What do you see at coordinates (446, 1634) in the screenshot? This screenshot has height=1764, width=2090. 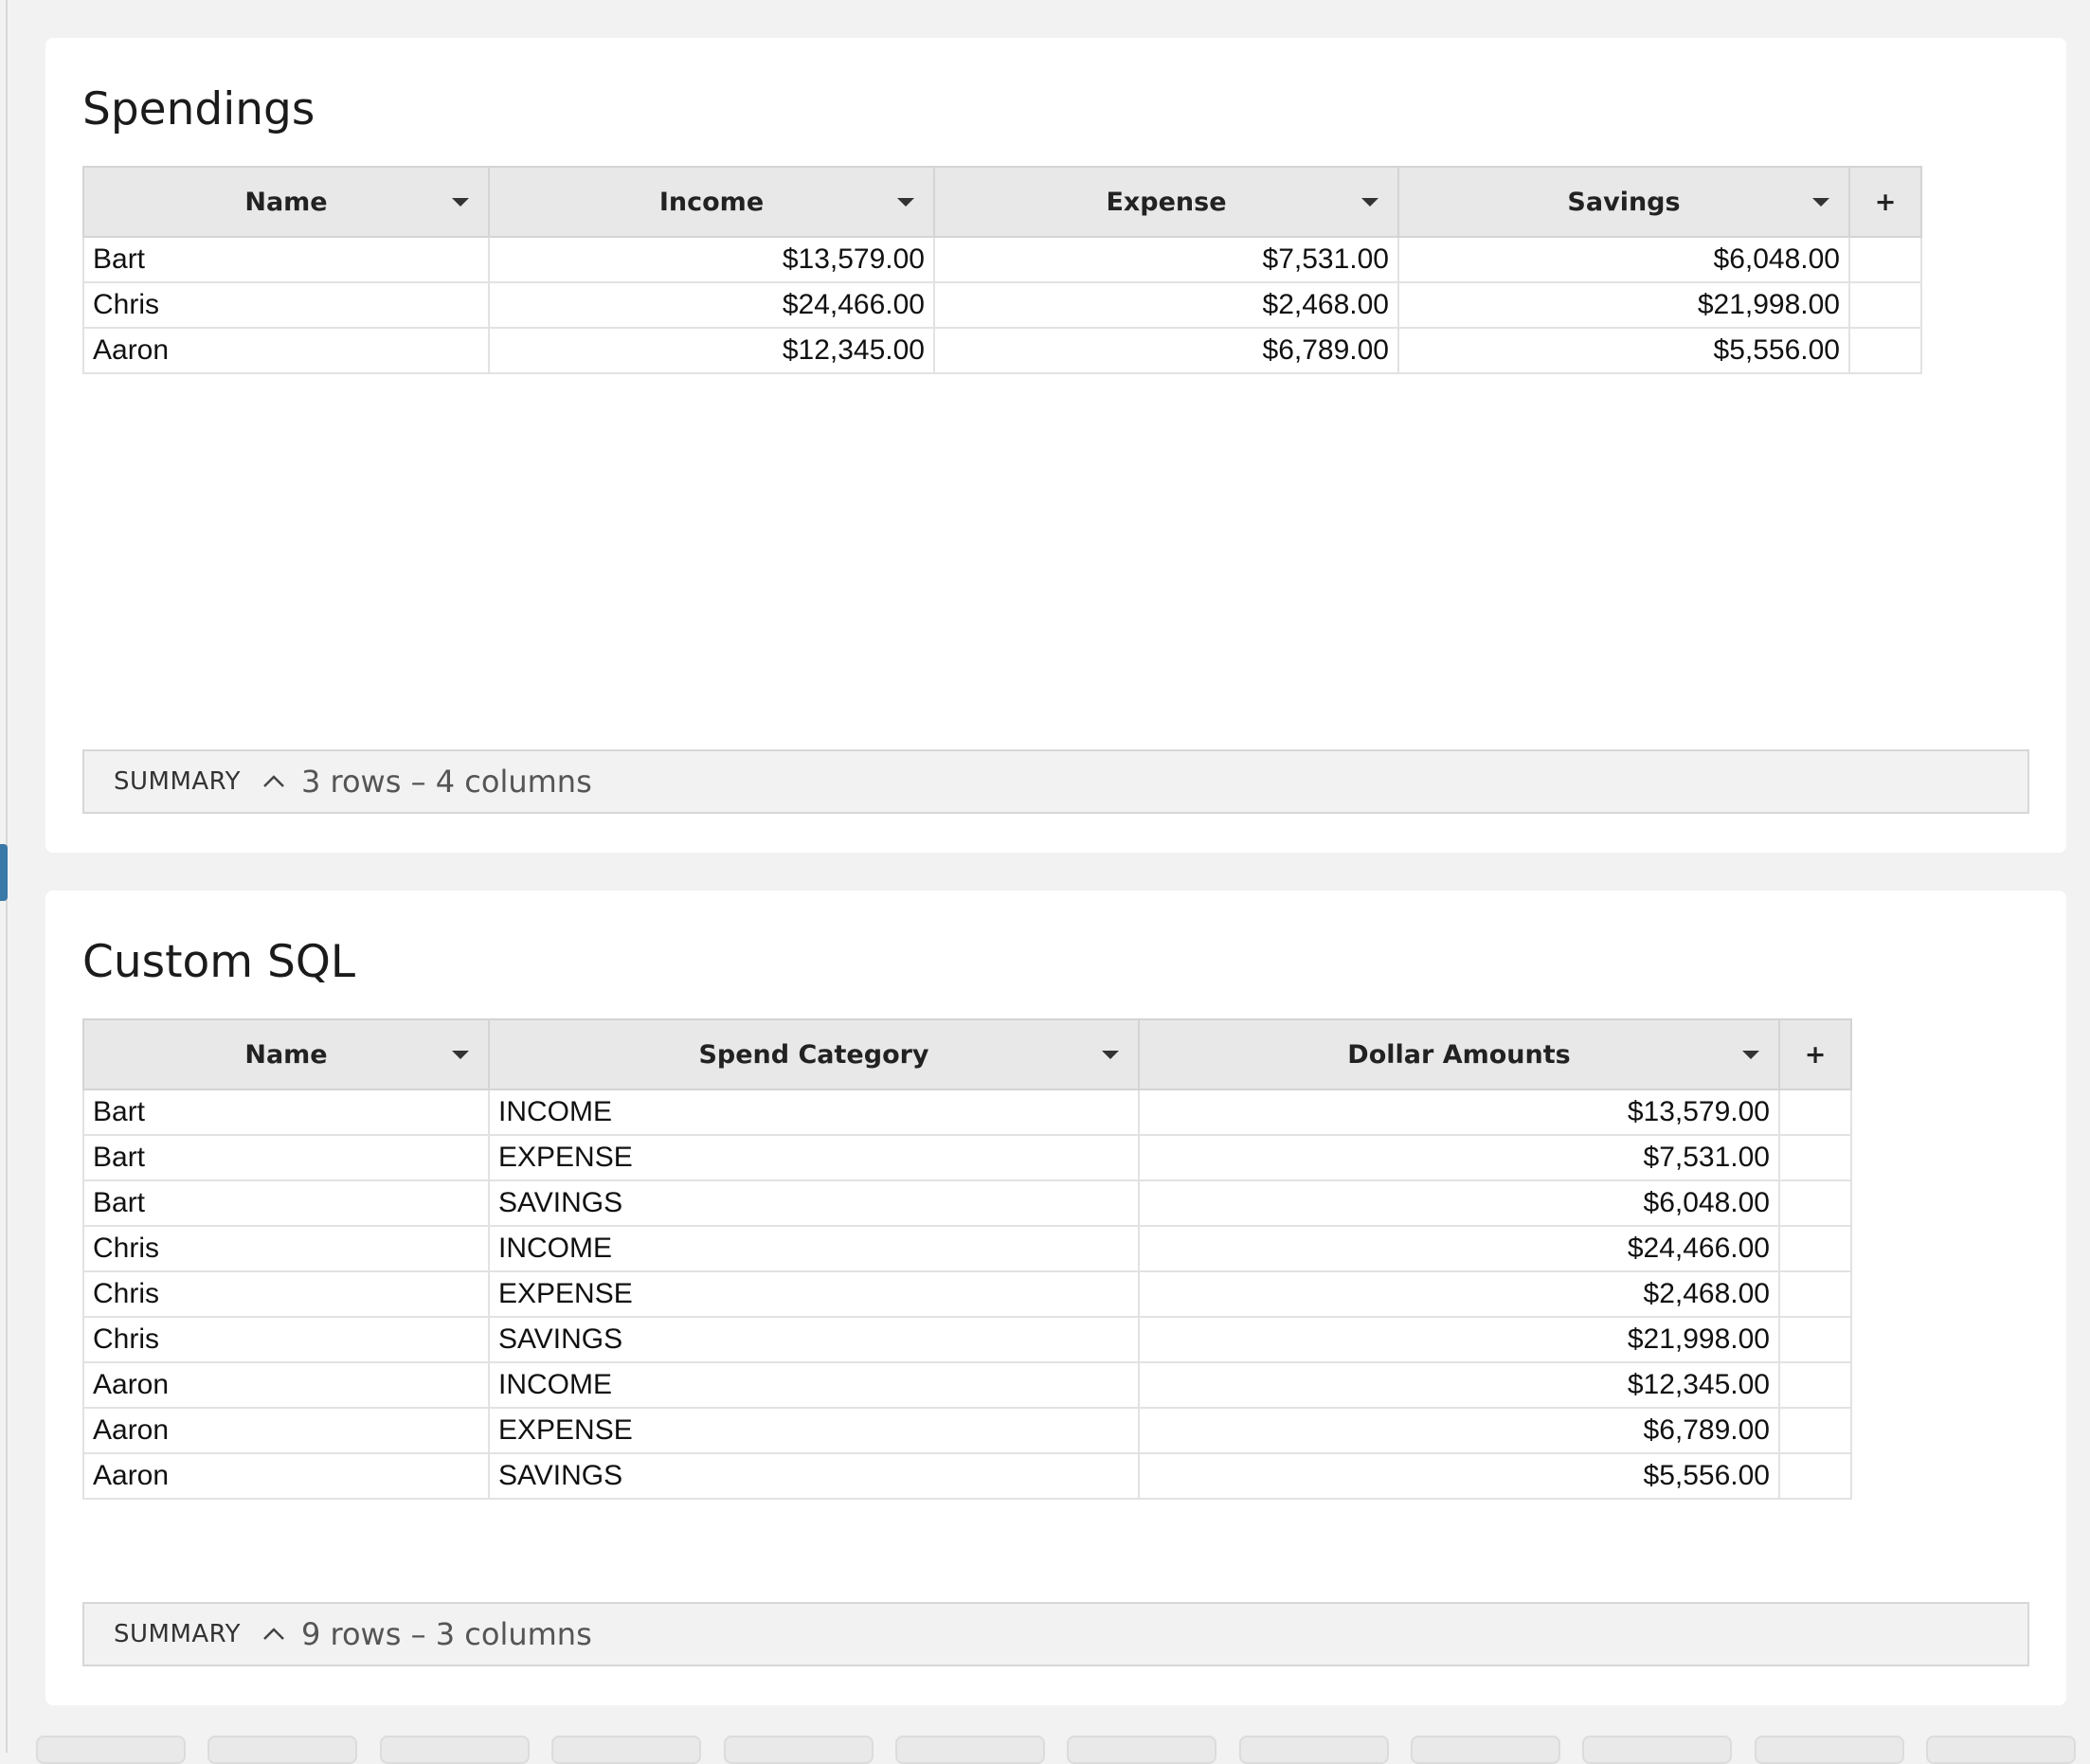 I see `summary-counts: 9 rows – 3 columns` at bounding box center [446, 1634].